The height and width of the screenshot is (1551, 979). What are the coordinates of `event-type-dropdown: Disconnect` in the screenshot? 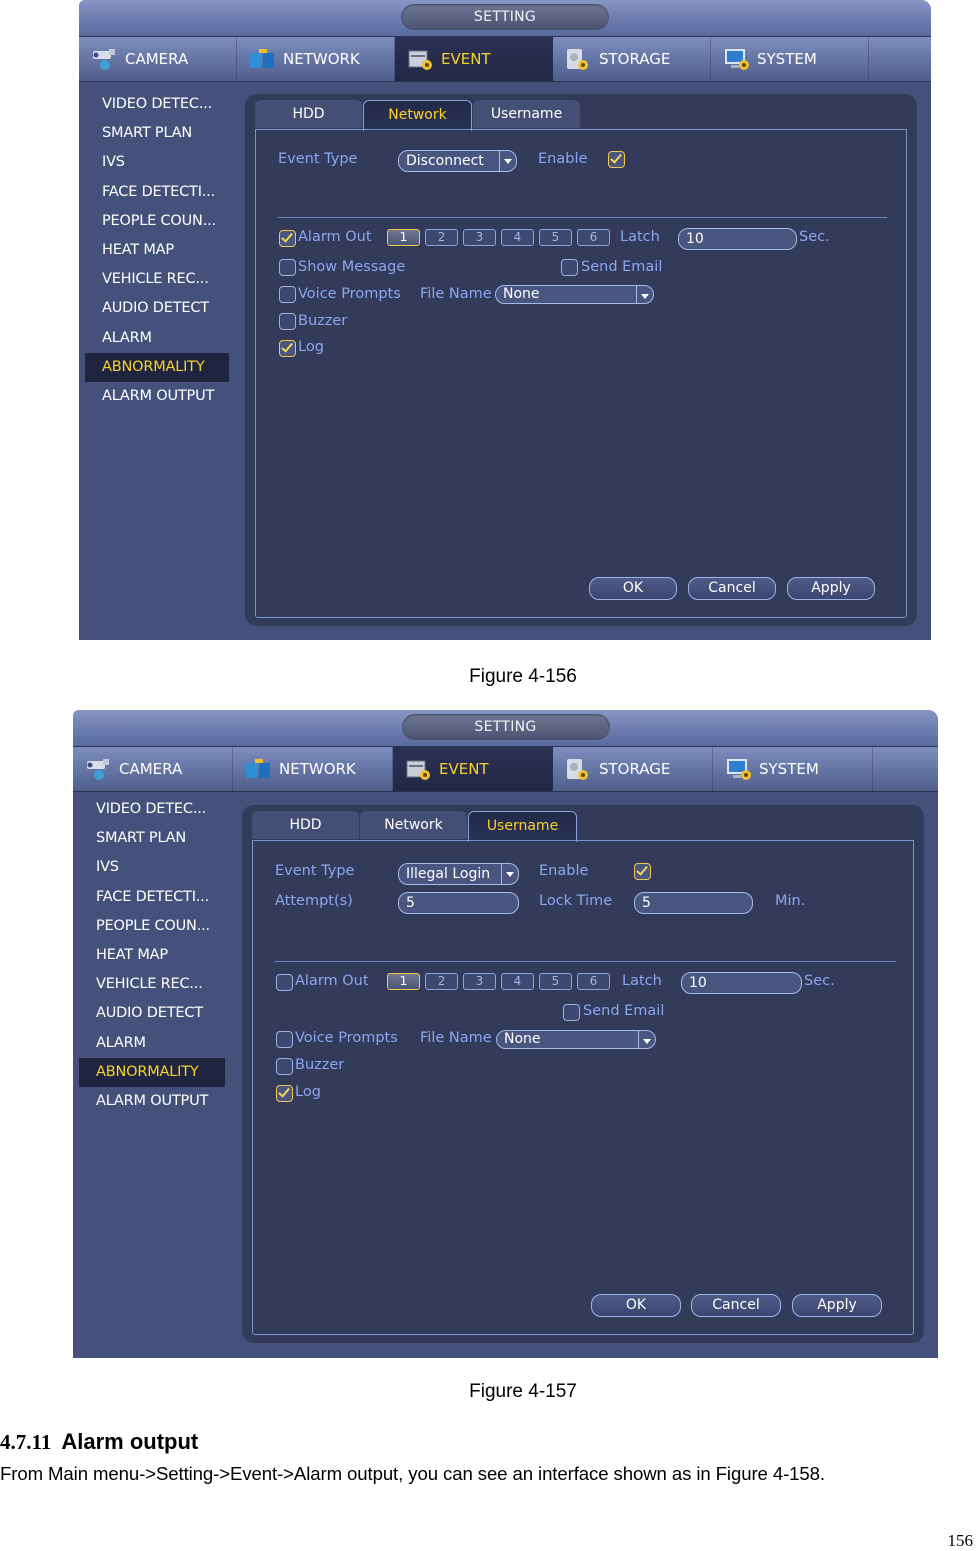 It's located at (457, 161).